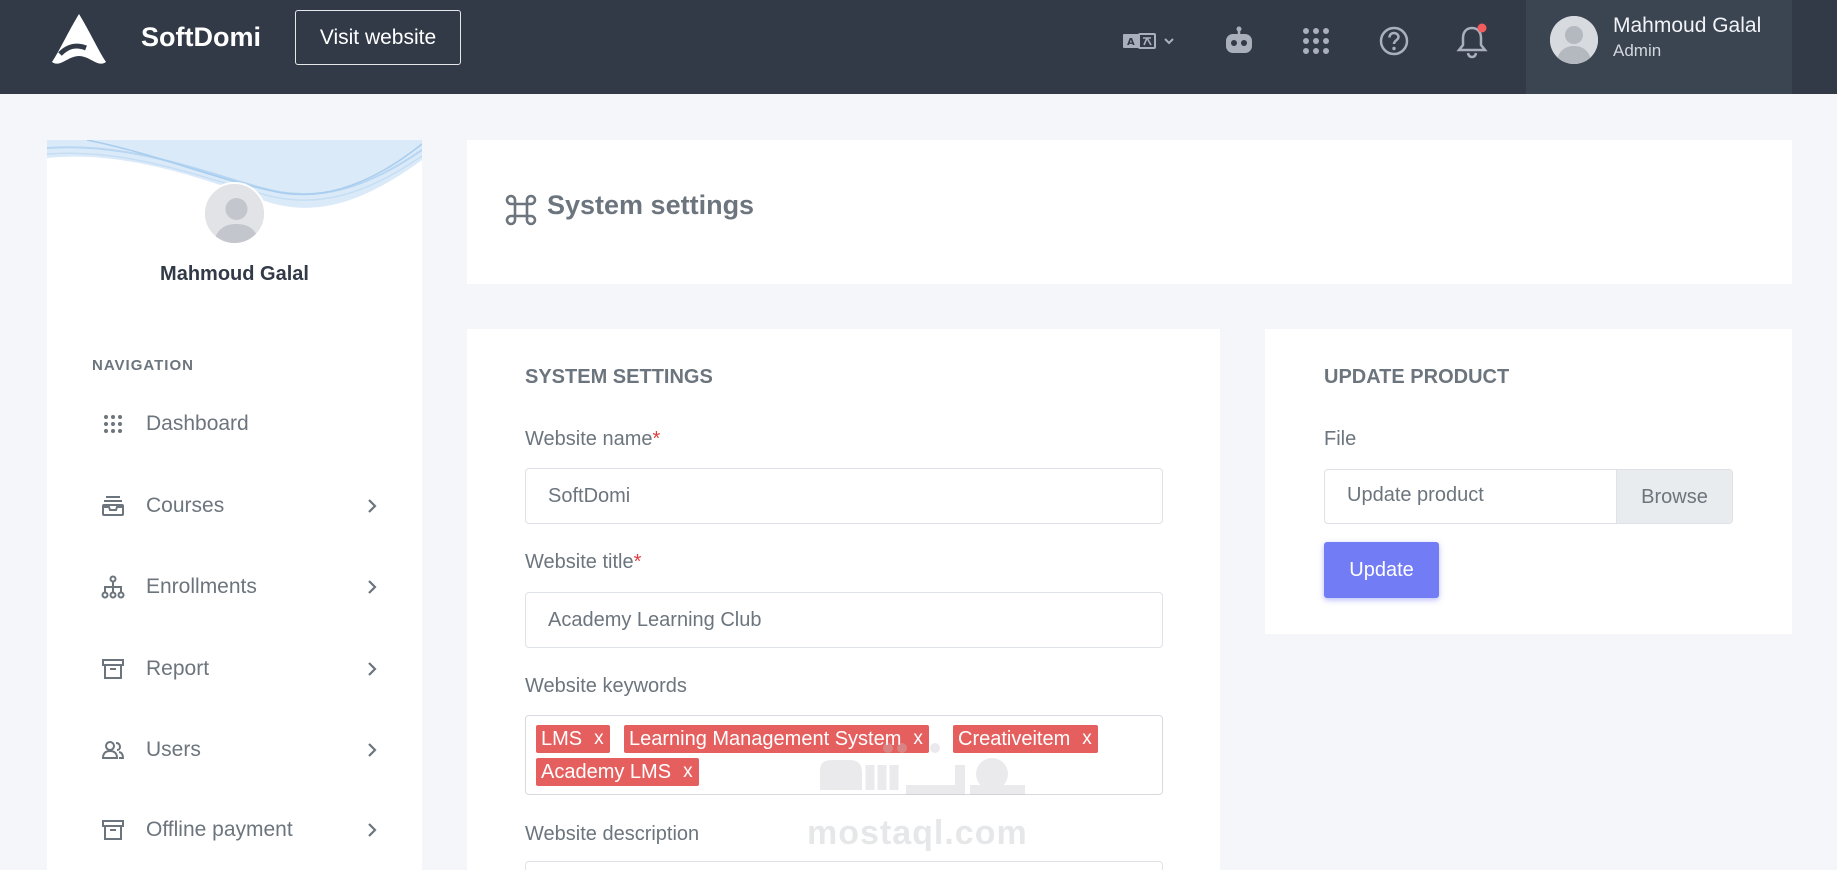 This screenshot has width=1837, height=870. What do you see at coordinates (173, 749) in the screenshot?
I see `sidebar-item-label: Users` at bounding box center [173, 749].